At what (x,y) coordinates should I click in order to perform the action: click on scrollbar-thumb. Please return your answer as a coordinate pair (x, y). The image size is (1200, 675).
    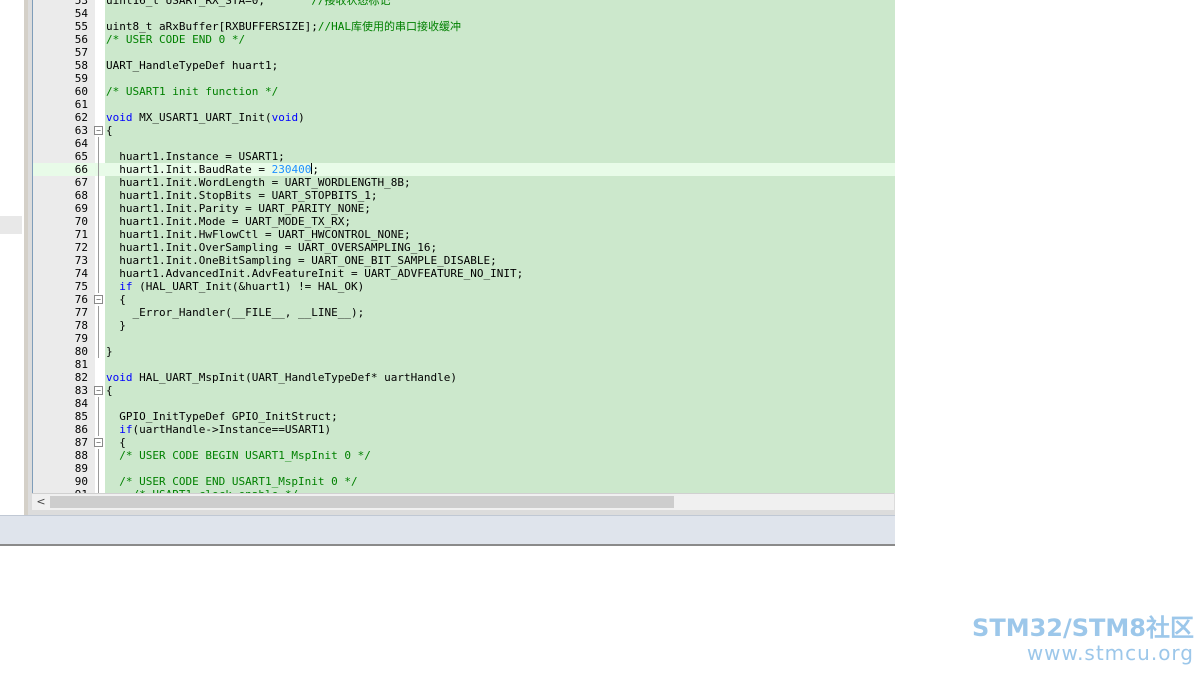
    Looking at the image, I should click on (362, 502).